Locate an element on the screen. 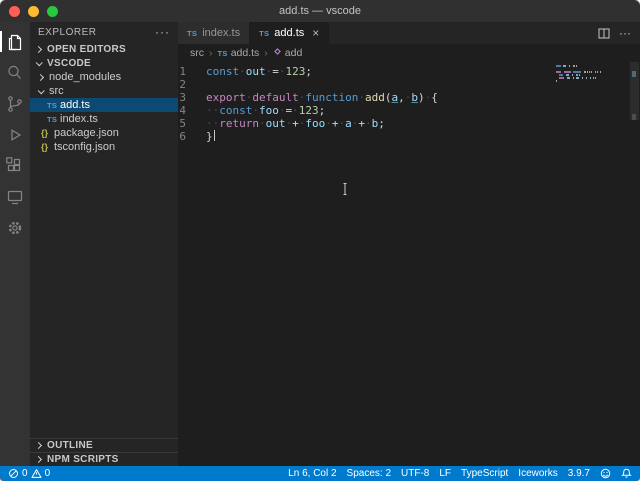  extensions-icon is located at coordinates (13, 163).